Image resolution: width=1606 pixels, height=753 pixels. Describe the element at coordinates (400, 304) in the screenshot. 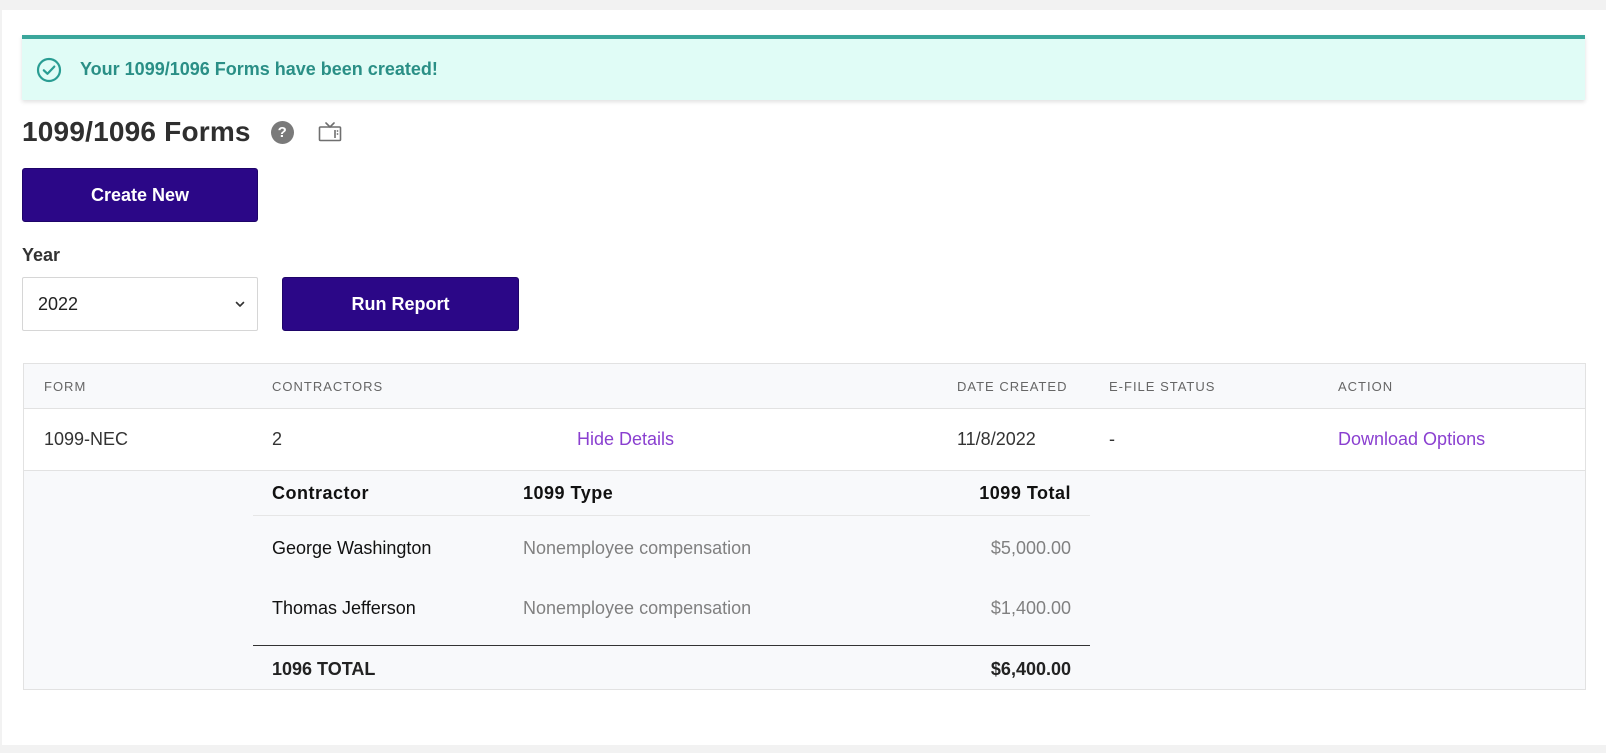

I see `run-report-button: Run Report` at that location.